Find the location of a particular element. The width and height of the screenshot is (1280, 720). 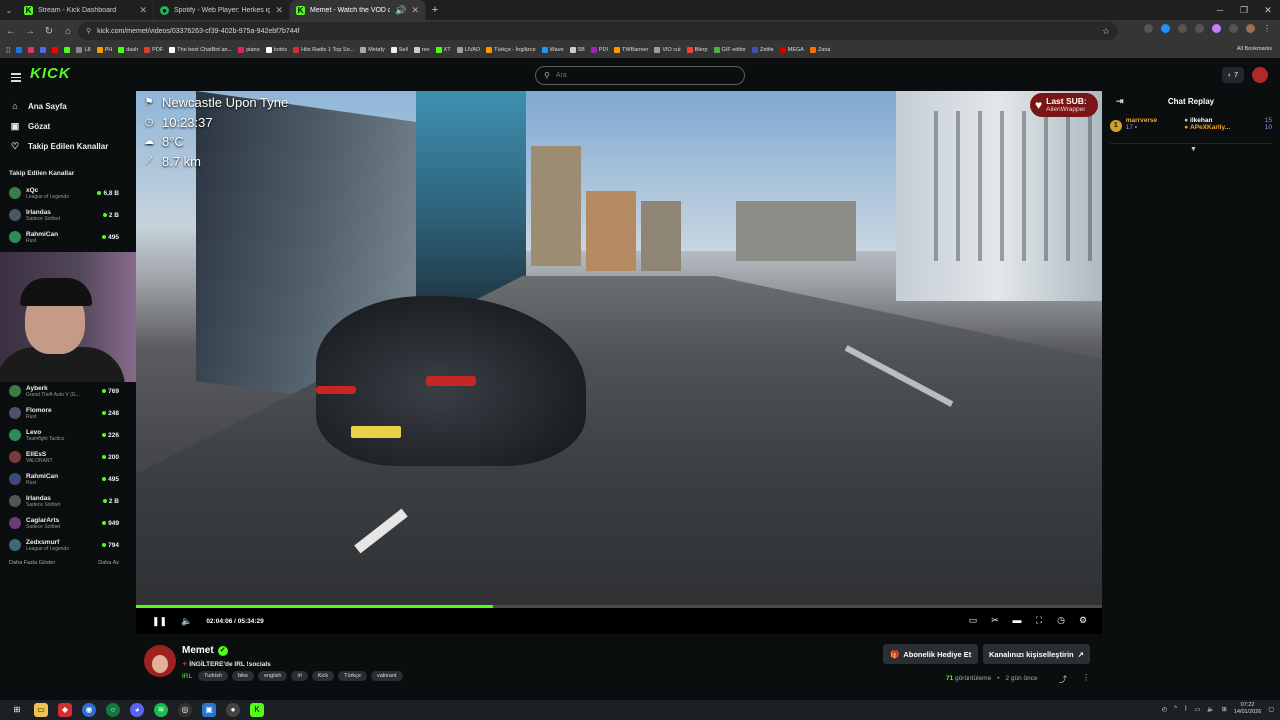

clip-icon: ✂ is located at coordinates (995, 620).